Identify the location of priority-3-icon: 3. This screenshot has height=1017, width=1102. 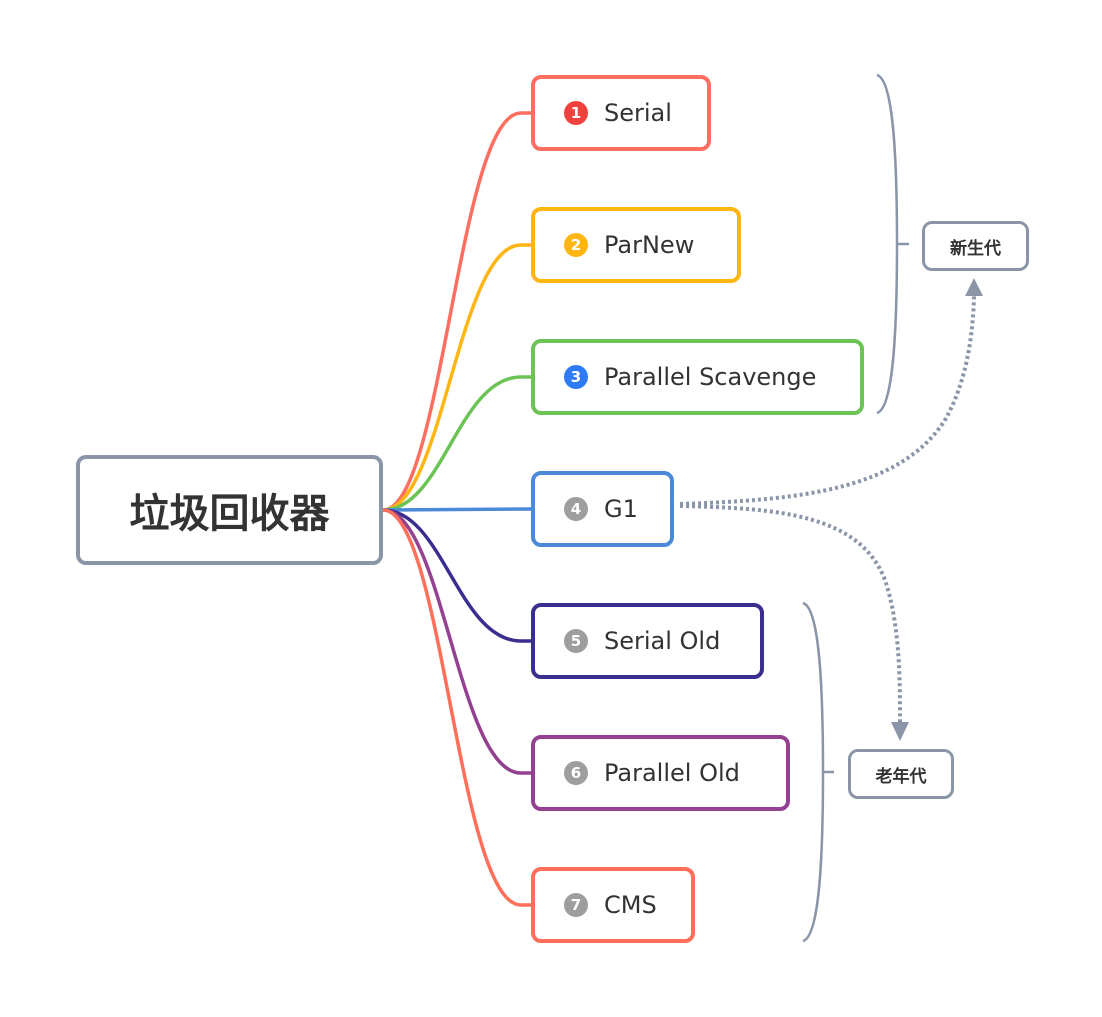
(576, 377).